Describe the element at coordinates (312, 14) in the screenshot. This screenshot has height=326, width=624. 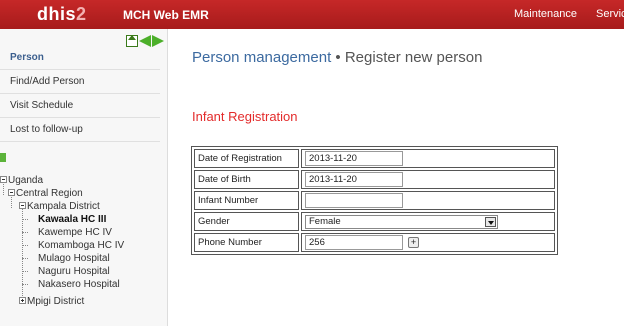
I see `top-bar: dhis2 MCH Web EMR Maintenance Service` at that location.